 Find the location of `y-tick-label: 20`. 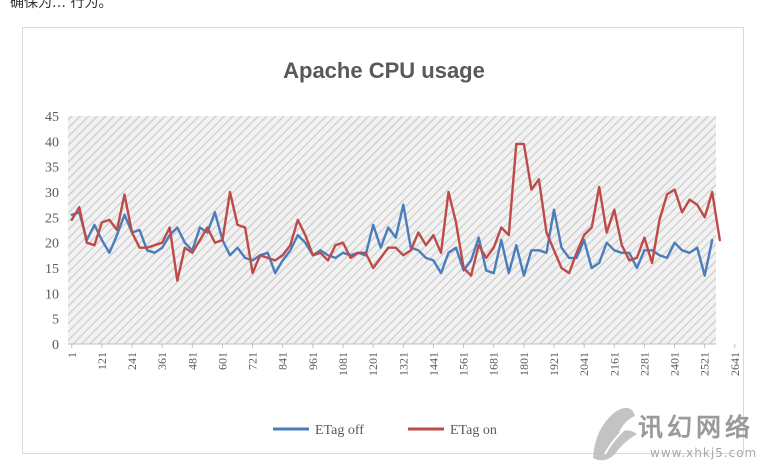

y-tick-label: 20 is located at coordinates (52, 244).